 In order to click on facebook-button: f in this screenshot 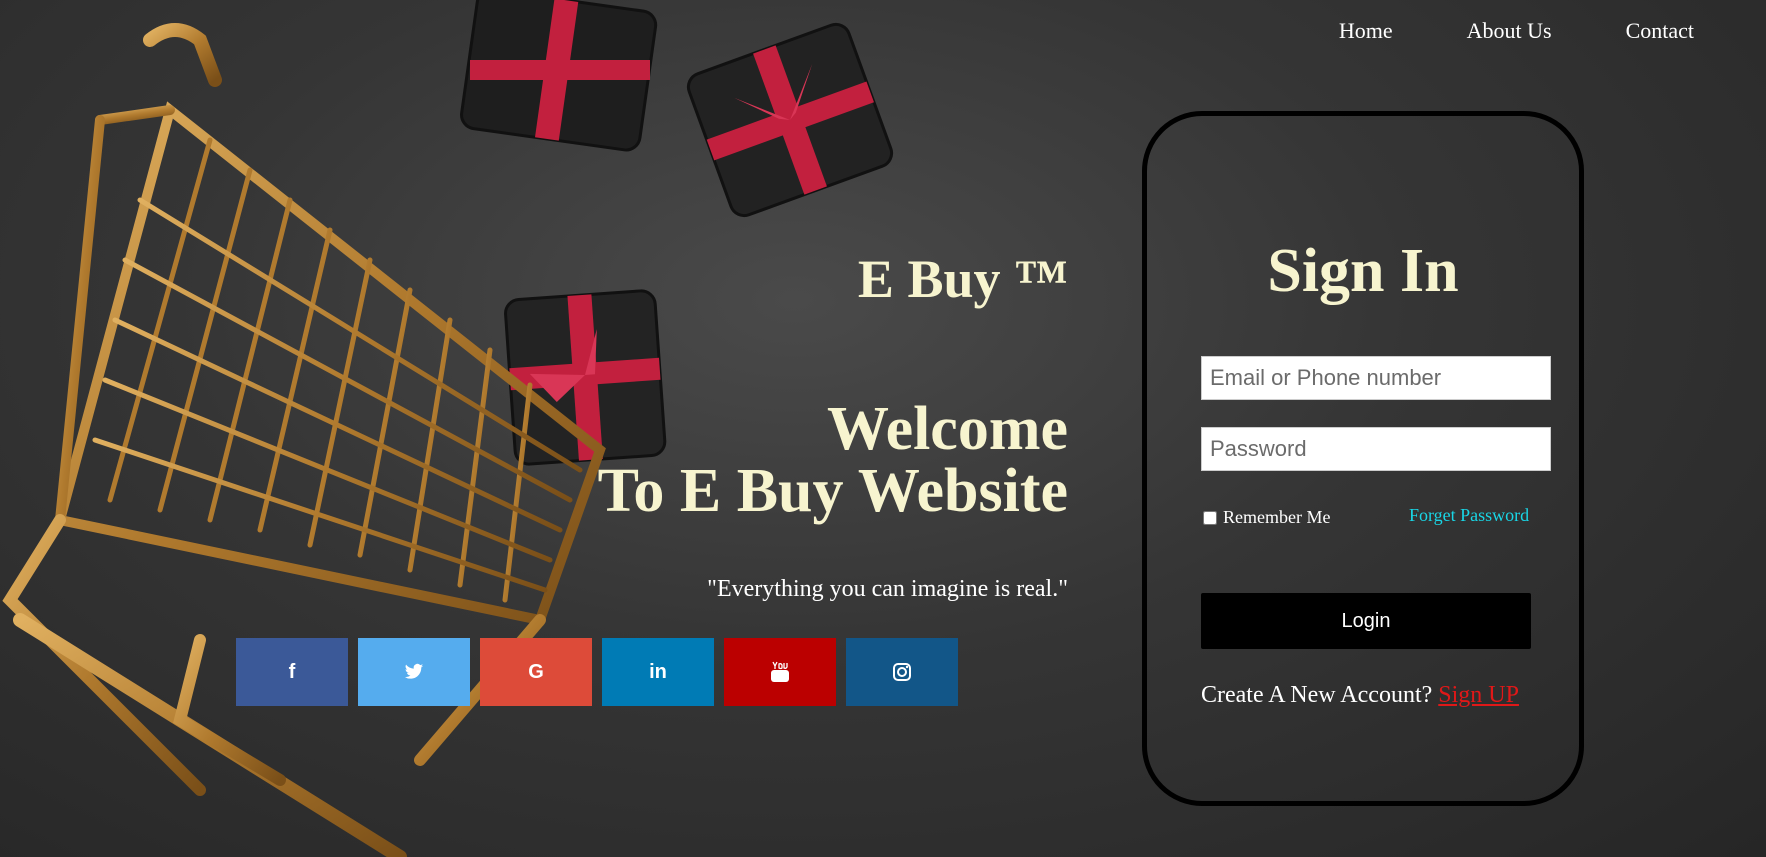, I will do `click(292, 672)`.